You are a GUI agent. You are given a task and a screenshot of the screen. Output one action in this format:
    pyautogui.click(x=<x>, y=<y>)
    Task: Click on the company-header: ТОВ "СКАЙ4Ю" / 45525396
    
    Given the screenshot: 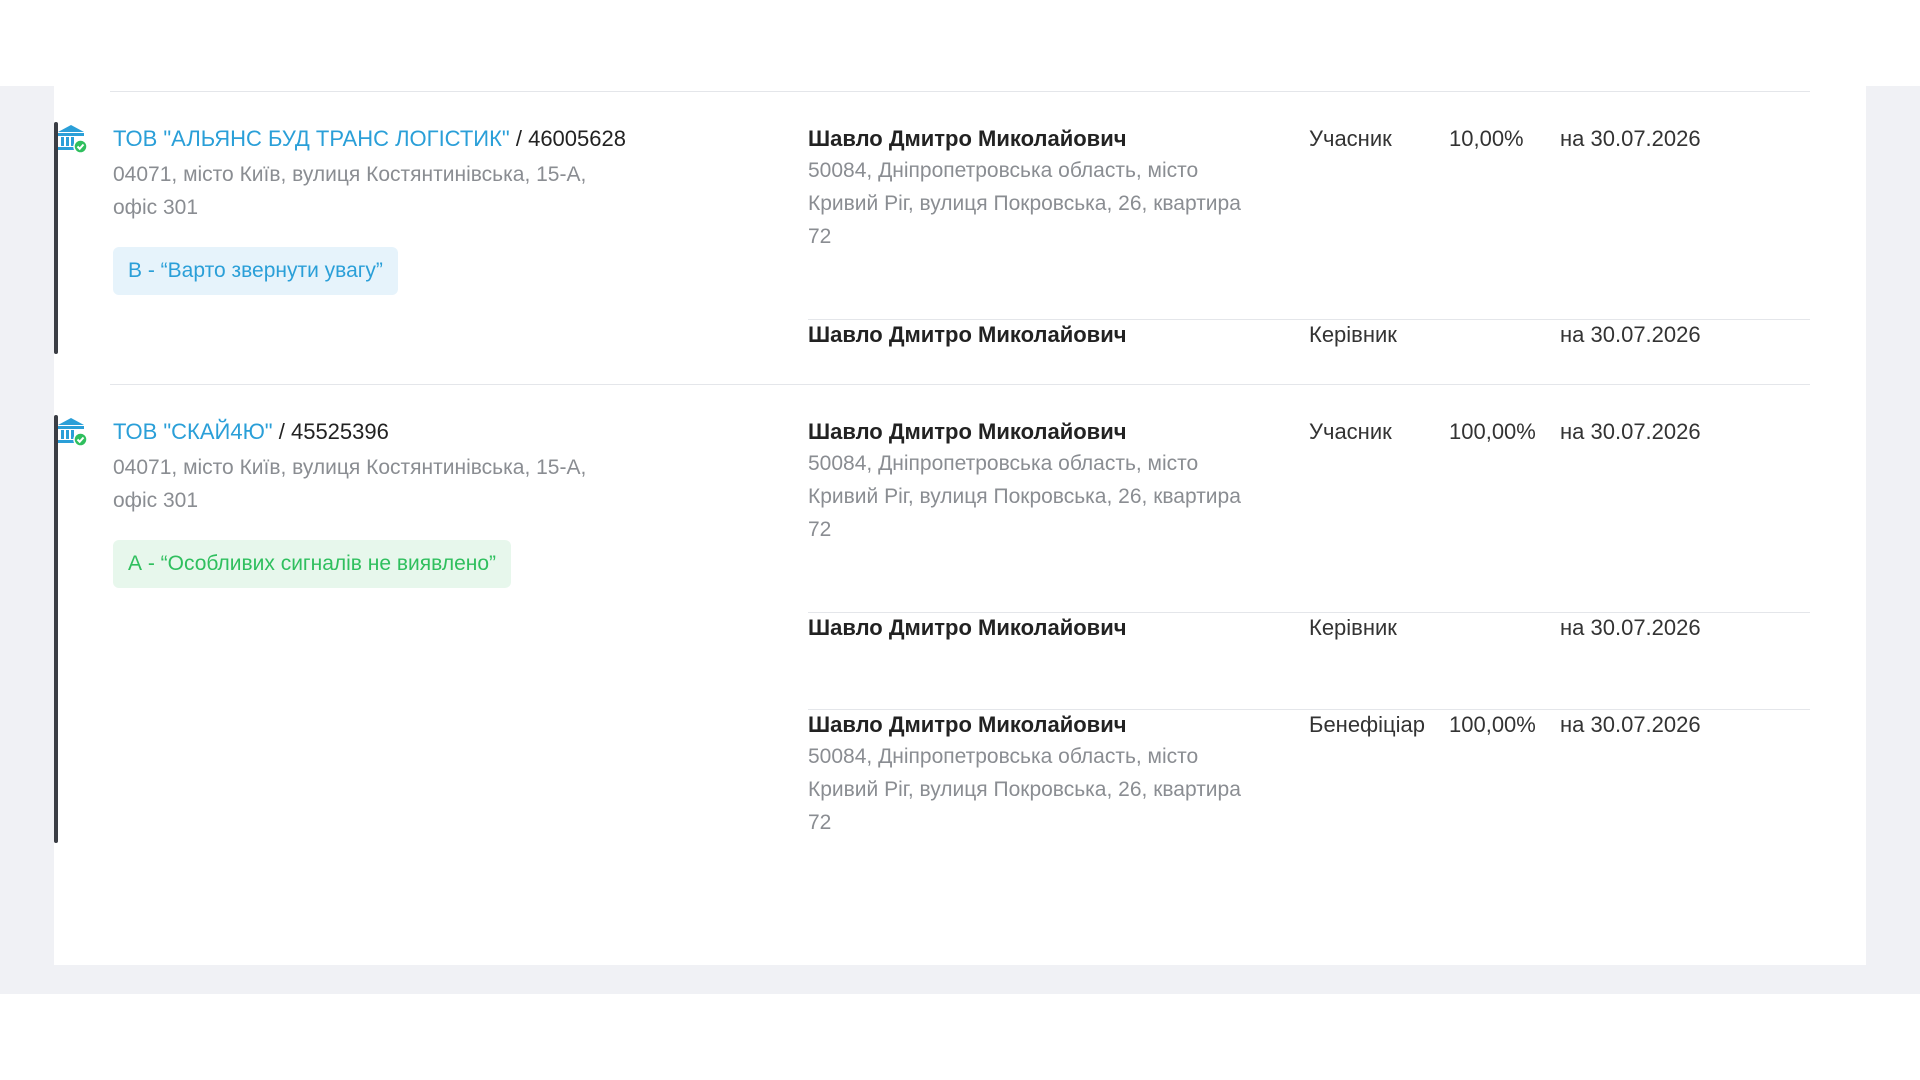 What is the action you would take?
    pyautogui.click(x=251, y=432)
    